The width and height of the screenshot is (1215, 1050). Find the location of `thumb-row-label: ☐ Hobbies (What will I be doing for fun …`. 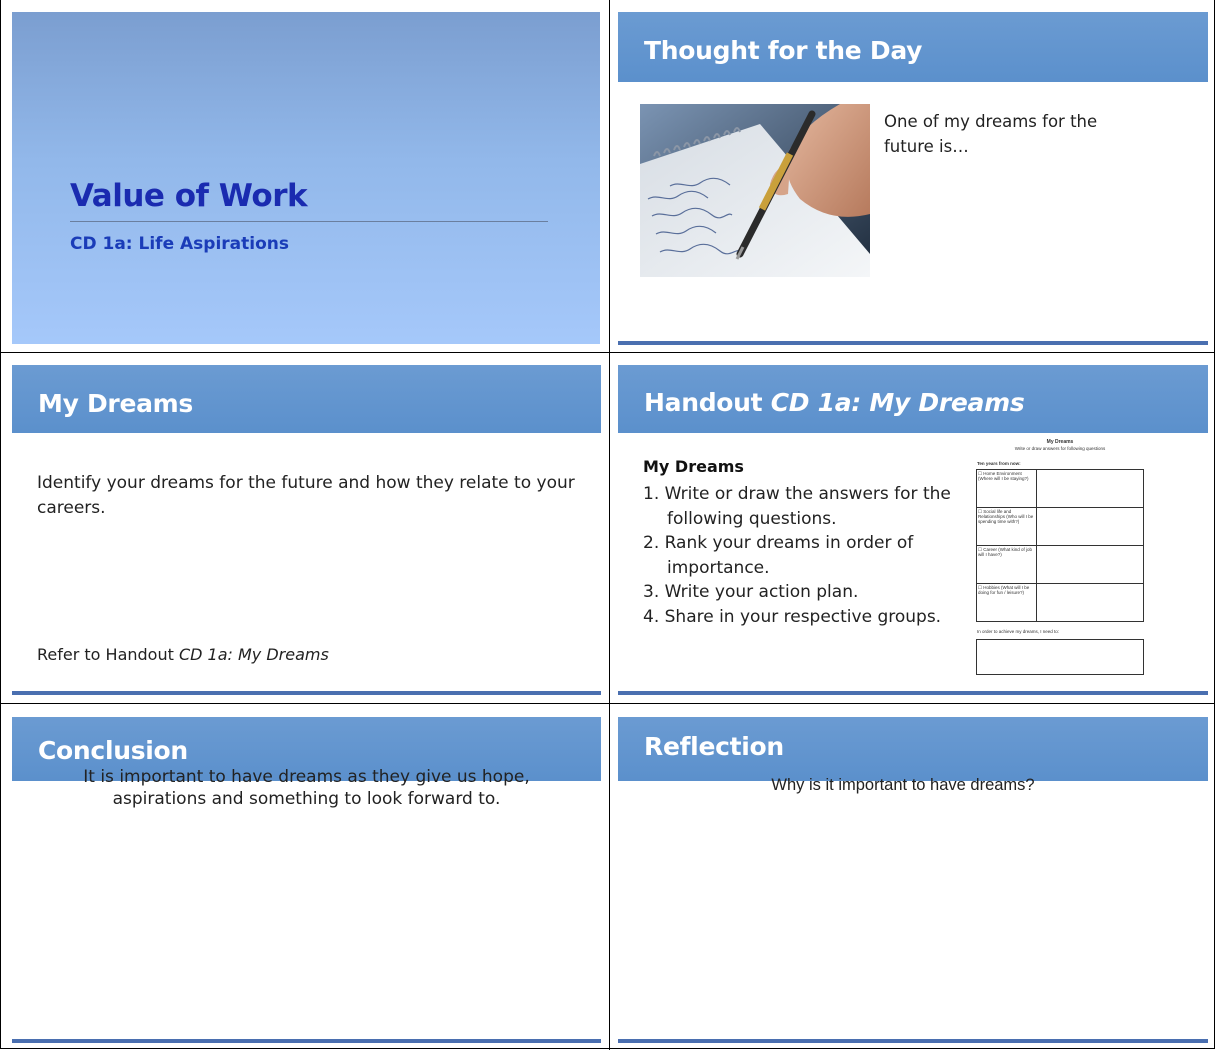

thumb-row-label: ☐ Hobbies (What will I be doing for fun … is located at coordinates (1004, 590).